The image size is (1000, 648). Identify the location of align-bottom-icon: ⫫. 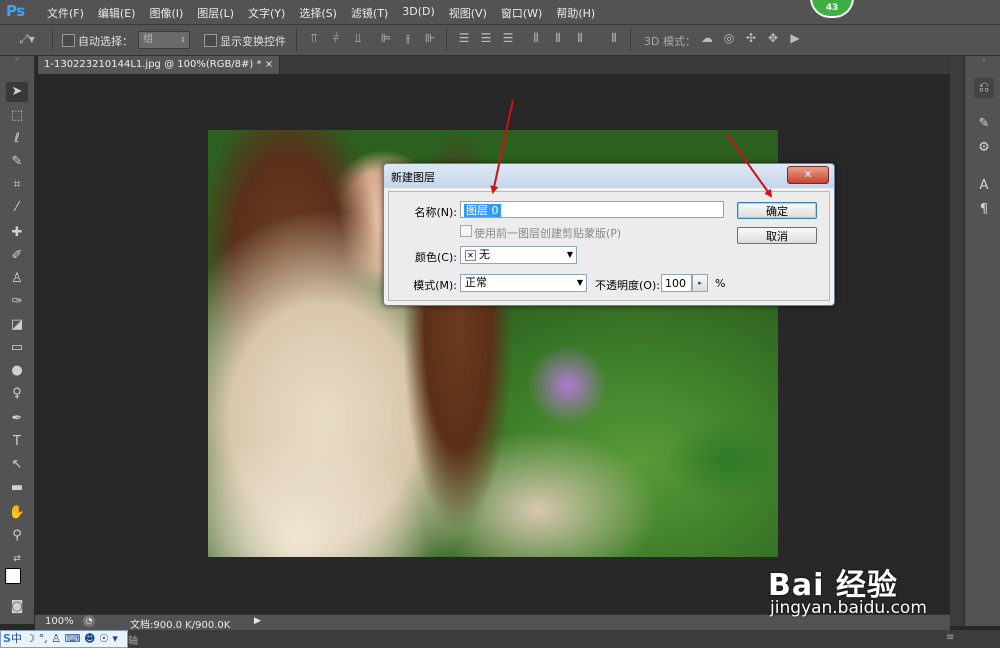
(358, 38).